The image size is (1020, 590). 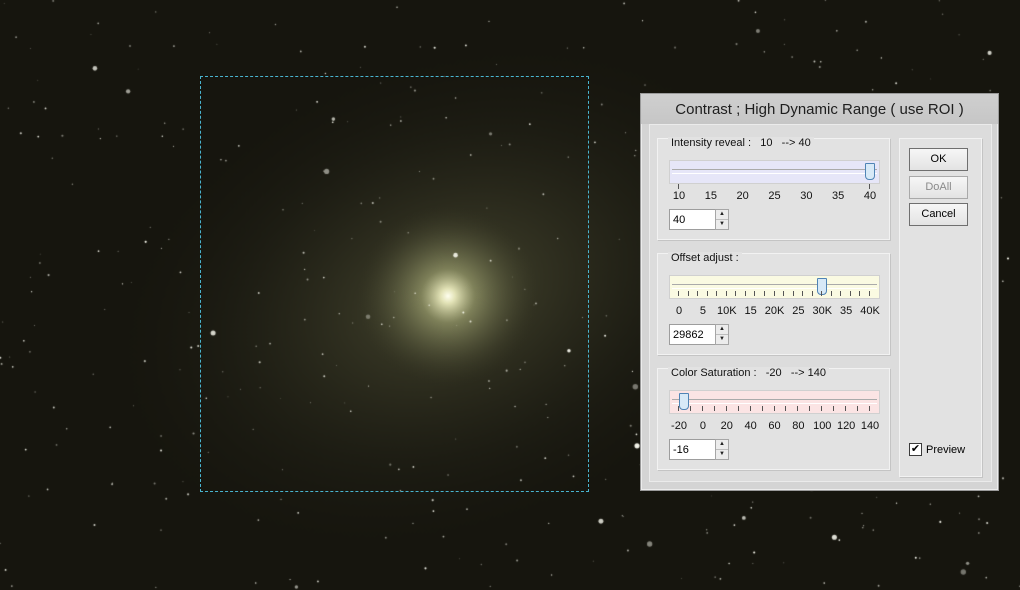 I want to click on saturation-scale: -20 0 20 40 60 80 100 120 140, so click(x=774, y=427).